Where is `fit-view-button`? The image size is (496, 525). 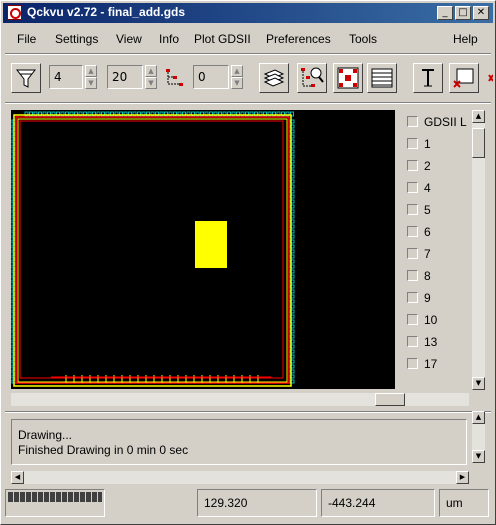
fit-view-button is located at coordinates (348, 78).